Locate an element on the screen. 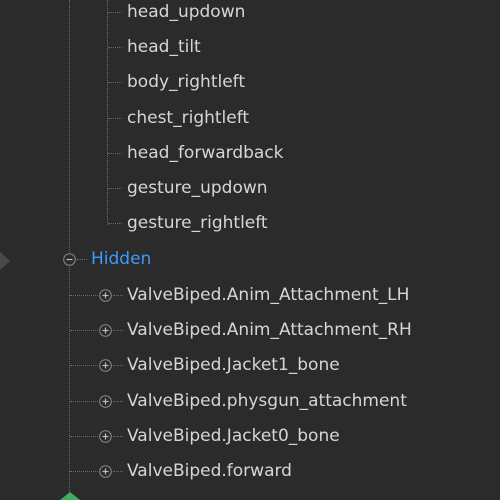 The width and height of the screenshot is (500, 500). tree-group-hidden: Hidden is located at coordinates (250, 259).